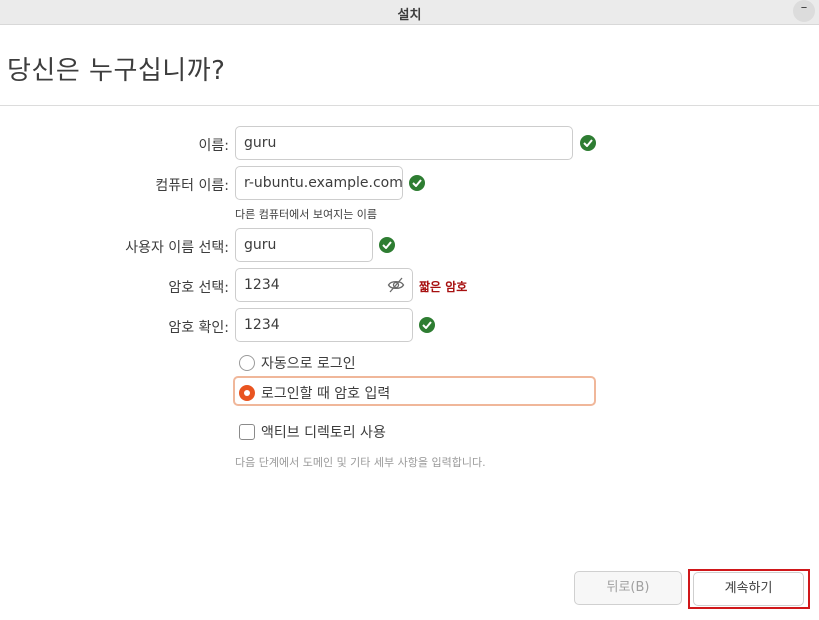  What do you see at coordinates (804, 11) in the screenshot?
I see `minimize-button: –` at bounding box center [804, 11].